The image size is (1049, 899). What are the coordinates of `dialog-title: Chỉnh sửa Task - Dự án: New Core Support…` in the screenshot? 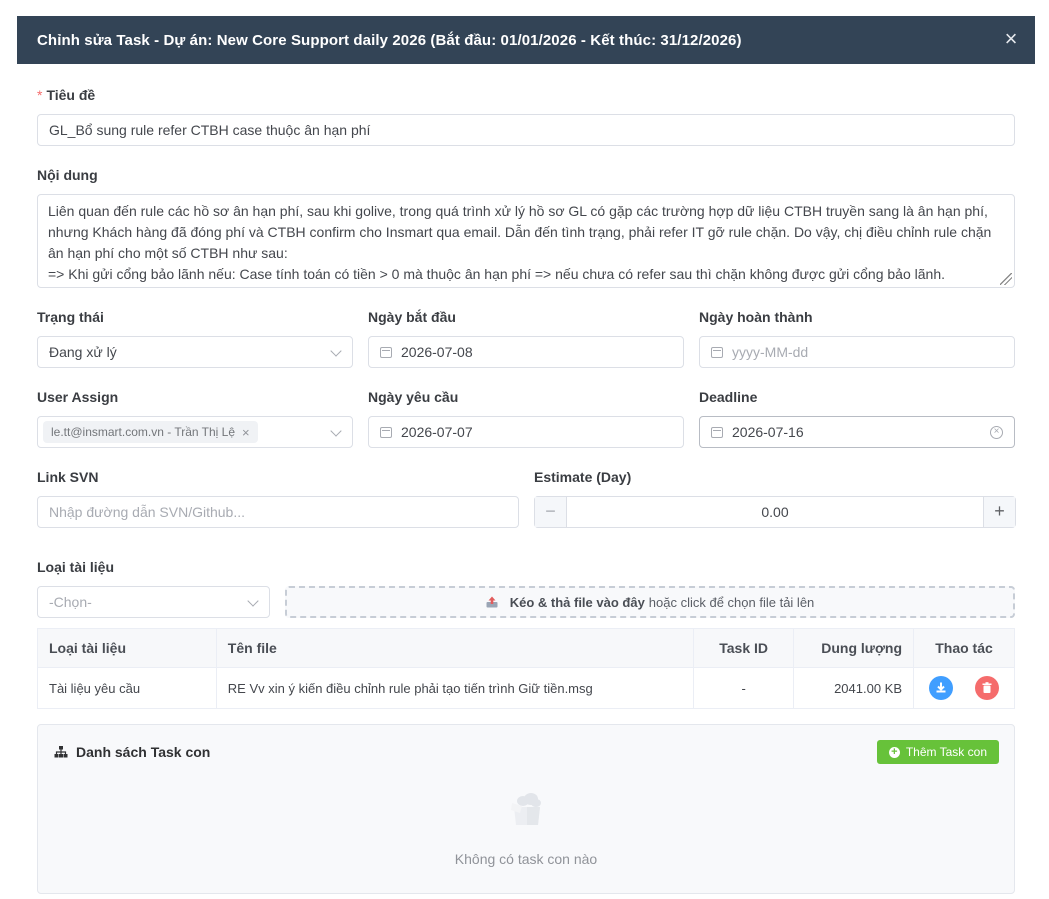 It's located at (389, 40).